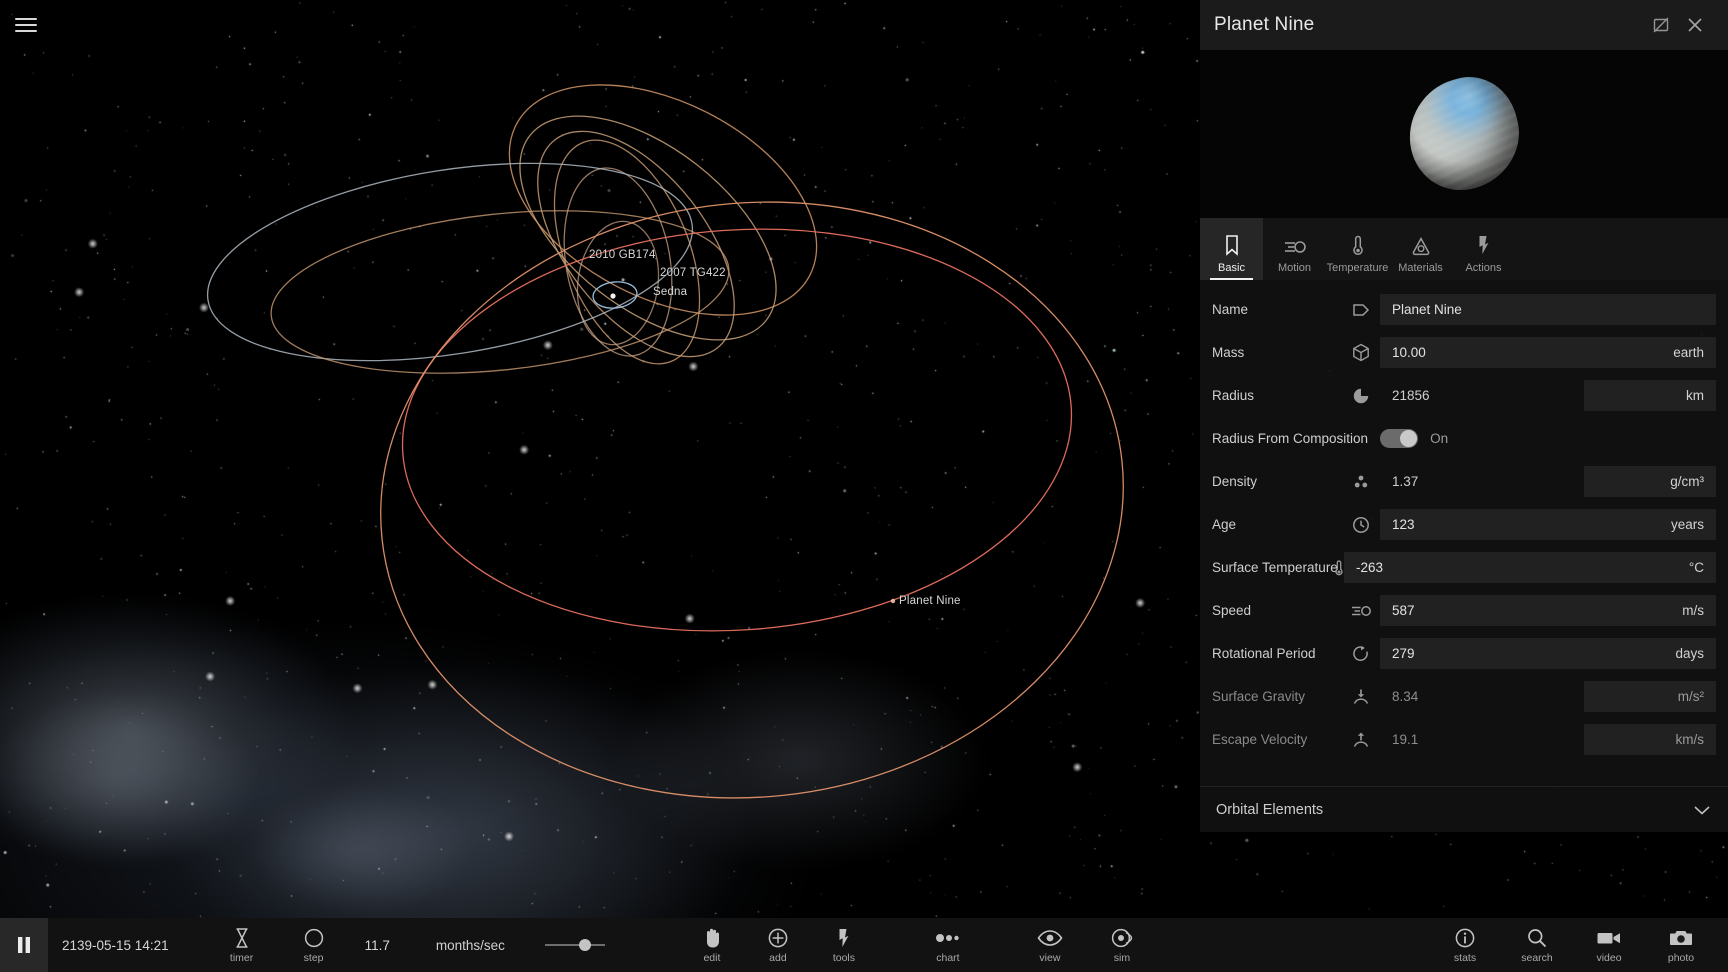 This screenshot has height=972, width=1728. Describe the element at coordinates (1464, 438) in the screenshot. I see `radius-from-composition-row: Radius From Composition On` at that location.